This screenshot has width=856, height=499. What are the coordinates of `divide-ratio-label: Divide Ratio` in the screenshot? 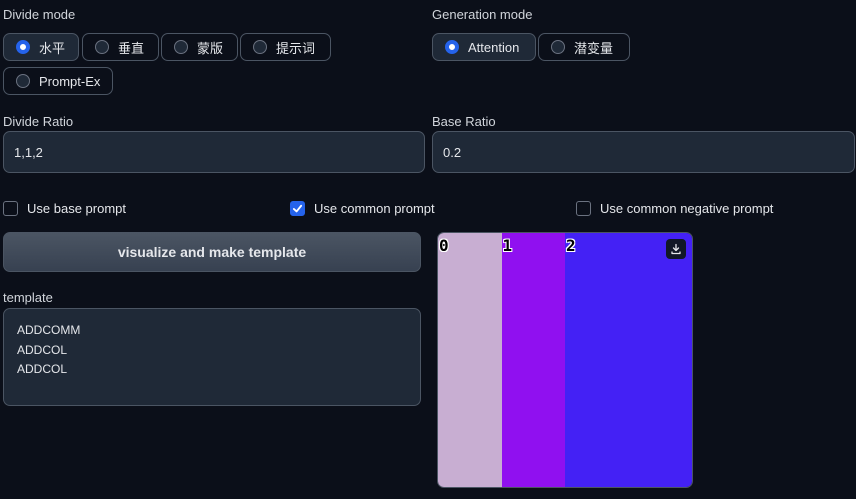 It's located at (38, 121).